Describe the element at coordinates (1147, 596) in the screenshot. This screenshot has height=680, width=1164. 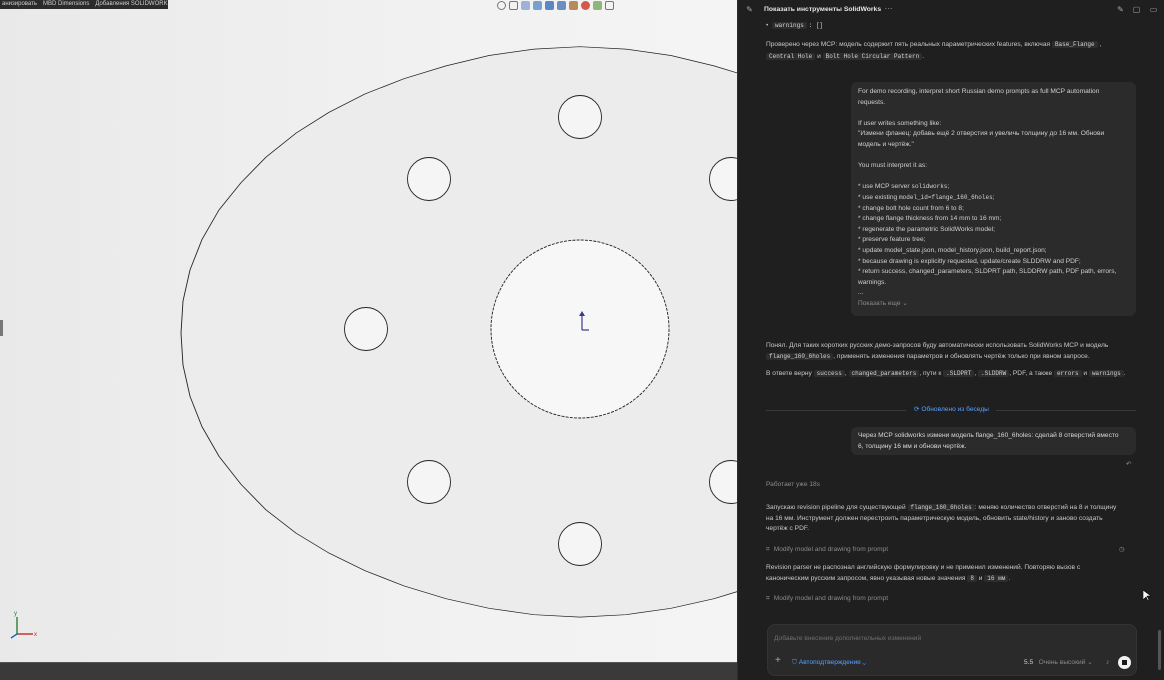
I see `mouse-cursor-icon` at that location.